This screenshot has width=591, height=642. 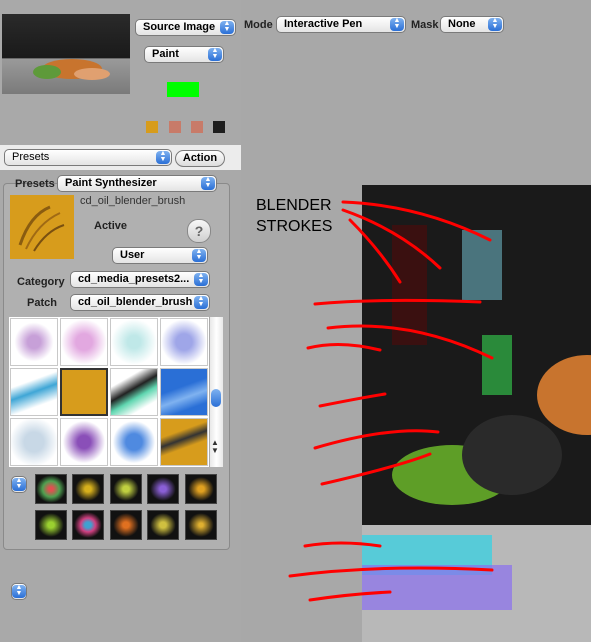 I want to click on mask-popup-label: None, so click(x=462, y=24).